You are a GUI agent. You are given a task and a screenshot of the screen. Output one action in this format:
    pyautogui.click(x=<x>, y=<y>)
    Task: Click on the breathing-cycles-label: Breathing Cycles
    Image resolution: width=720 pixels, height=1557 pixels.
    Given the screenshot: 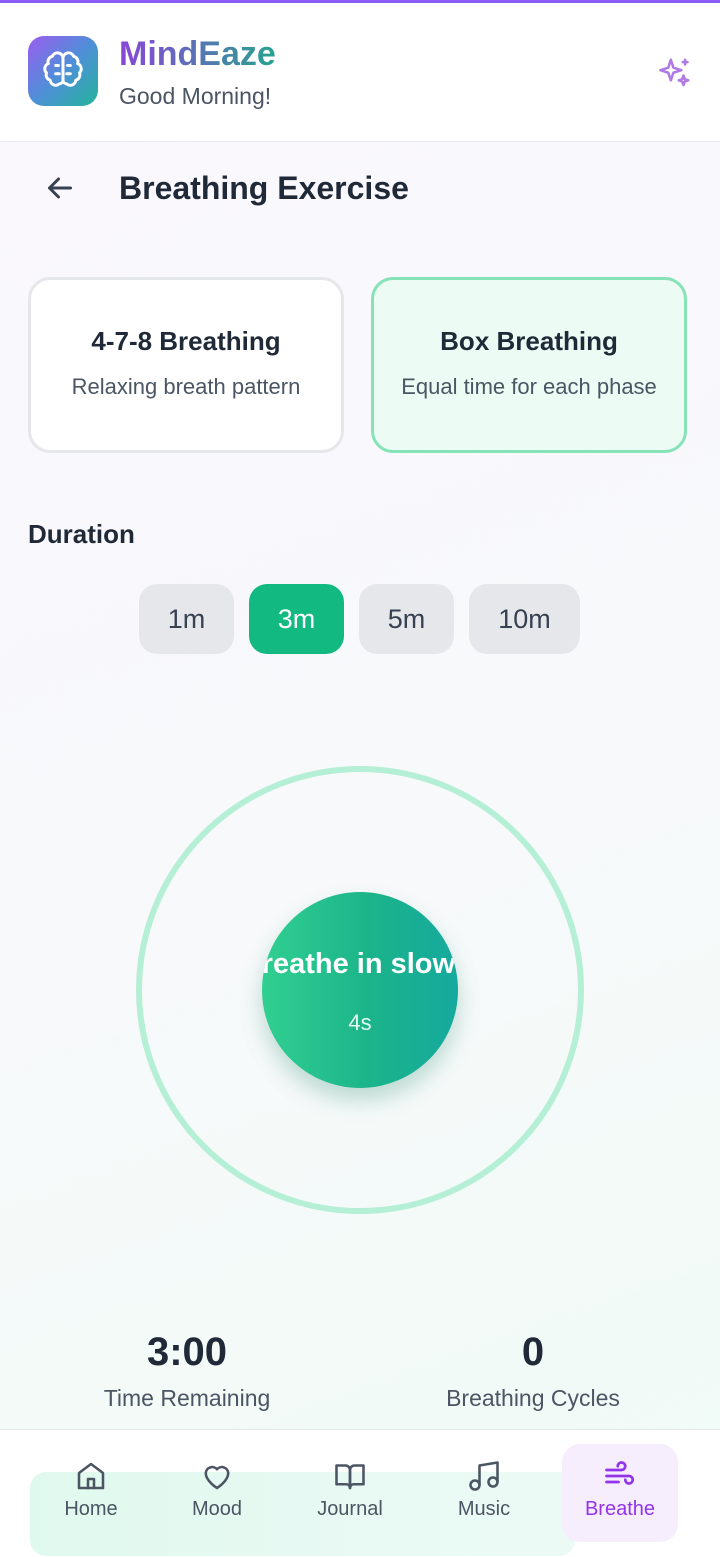 What is the action you would take?
    pyautogui.click(x=533, y=1398)
    